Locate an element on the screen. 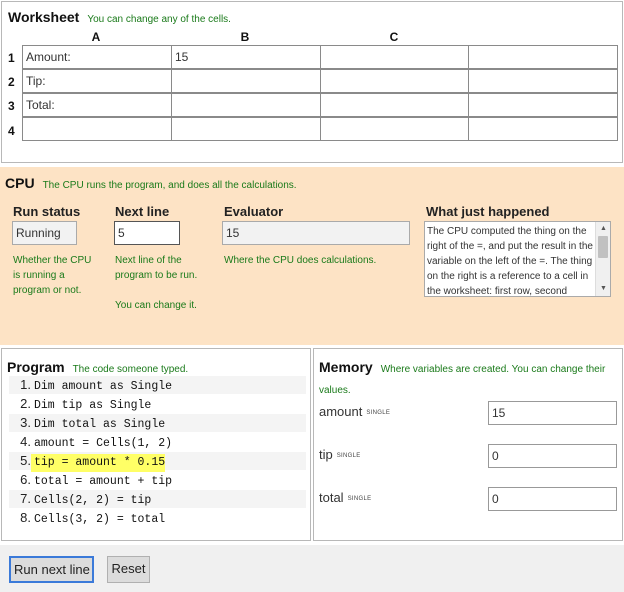 The image size is (624, 592). cell-c2 is located at coordinates (394, 81).